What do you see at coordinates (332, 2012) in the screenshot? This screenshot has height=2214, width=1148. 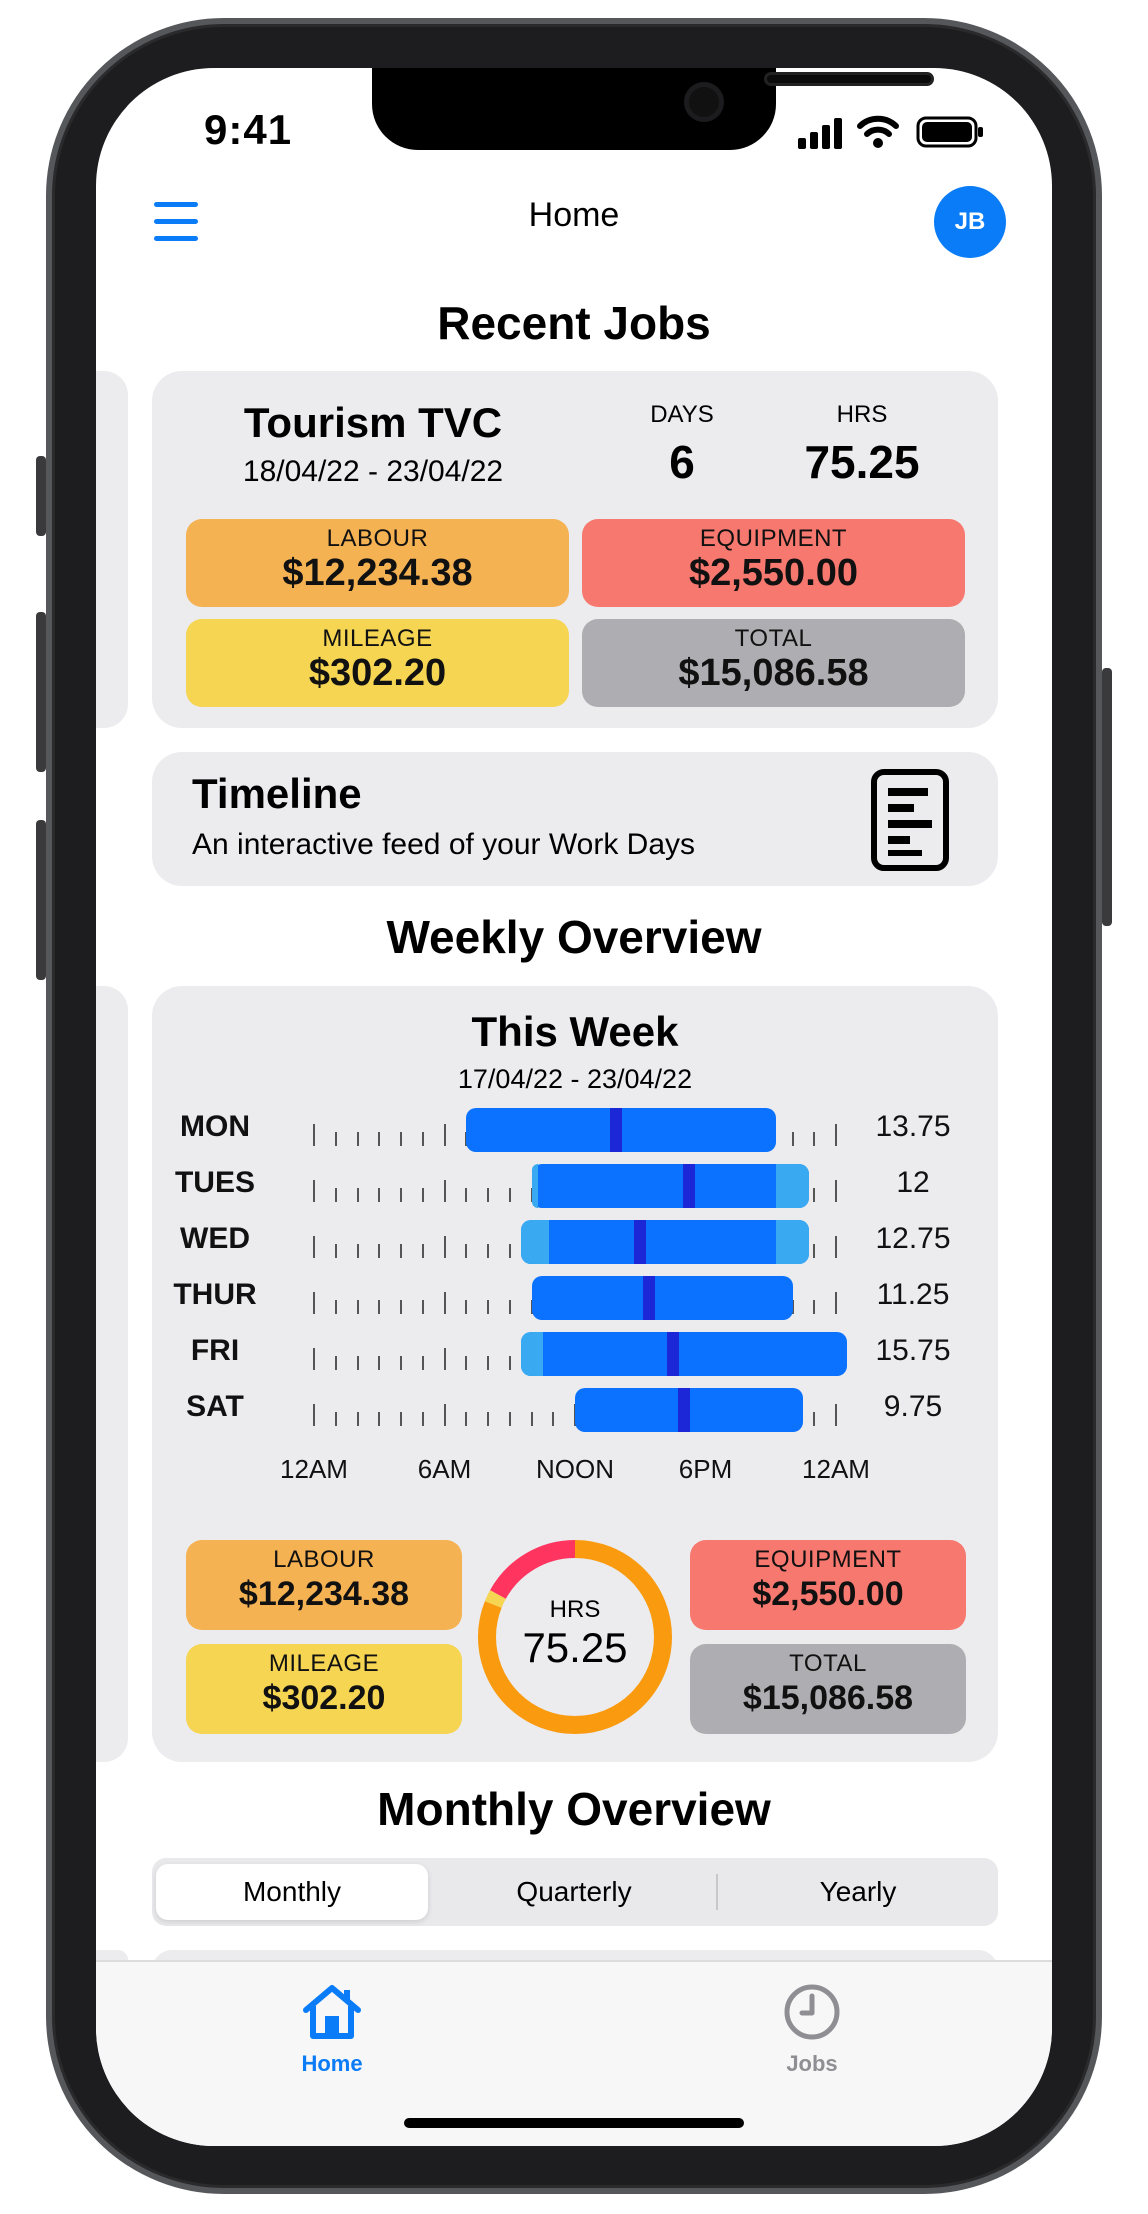 I see `house-icon` at bounding box center [332, 2012].